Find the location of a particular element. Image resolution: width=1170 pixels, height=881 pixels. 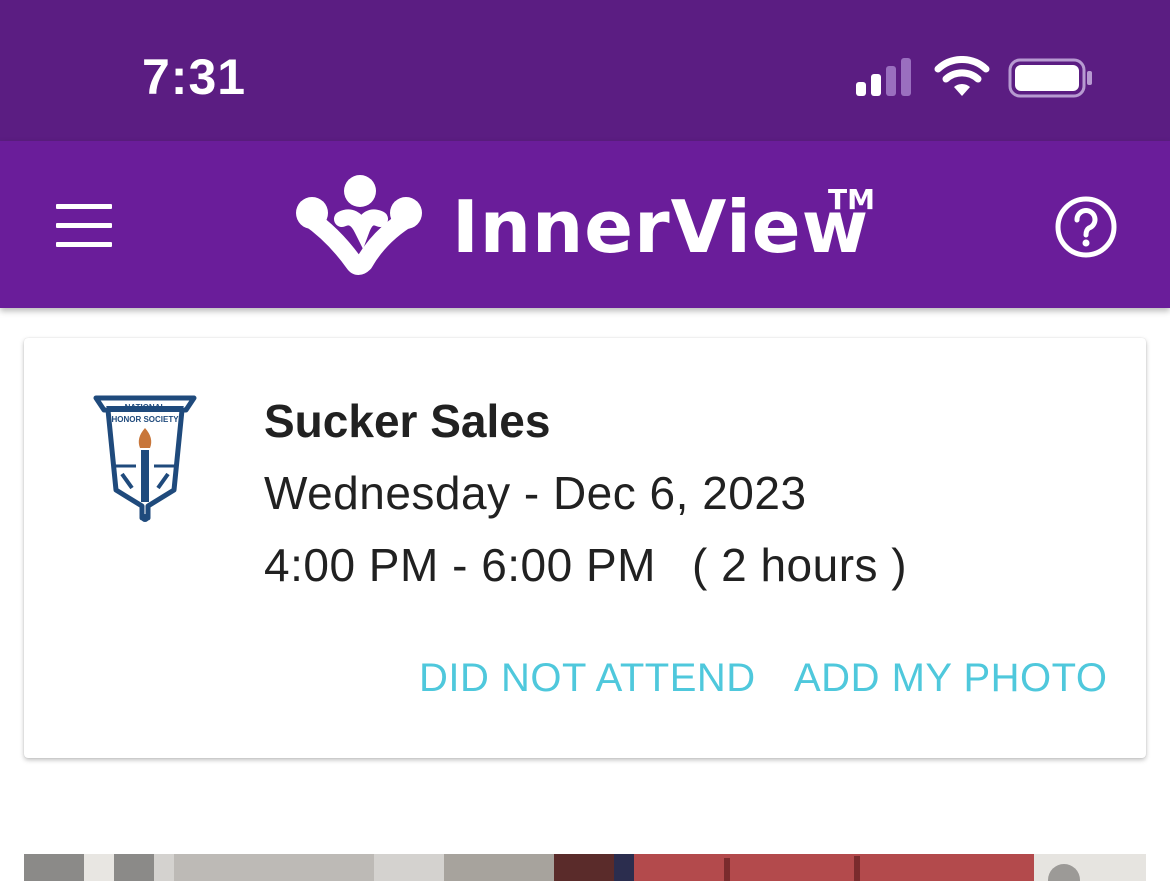

event-photo-preview is located at coordinates (585, 867).